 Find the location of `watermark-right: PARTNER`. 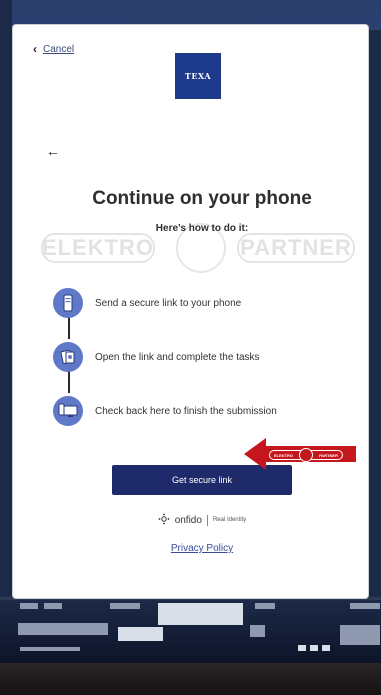

watermark-right: PARTNER is located at coordinates (296, 248).